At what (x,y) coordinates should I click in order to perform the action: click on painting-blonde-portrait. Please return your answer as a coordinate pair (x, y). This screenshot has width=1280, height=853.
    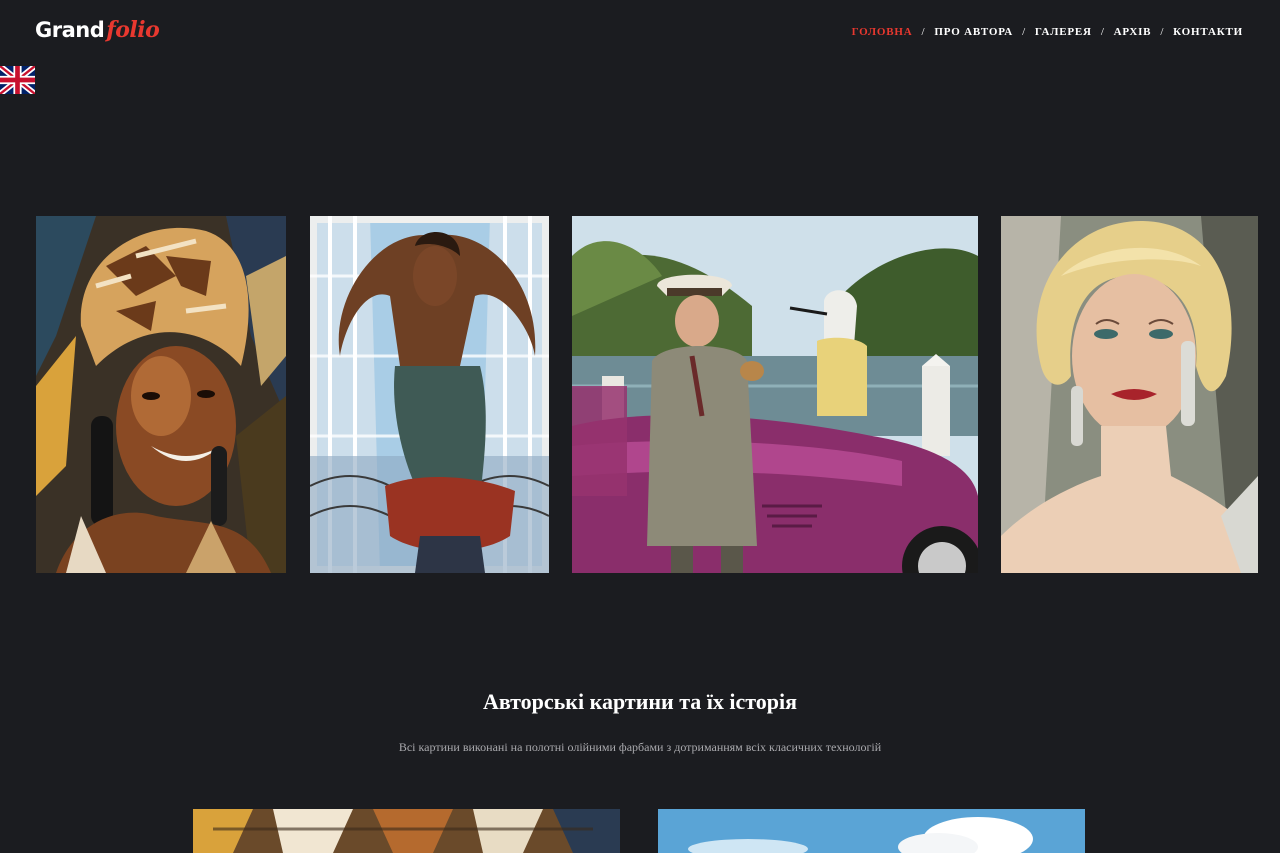
    Looking at the image, I should click on (1129, 394).